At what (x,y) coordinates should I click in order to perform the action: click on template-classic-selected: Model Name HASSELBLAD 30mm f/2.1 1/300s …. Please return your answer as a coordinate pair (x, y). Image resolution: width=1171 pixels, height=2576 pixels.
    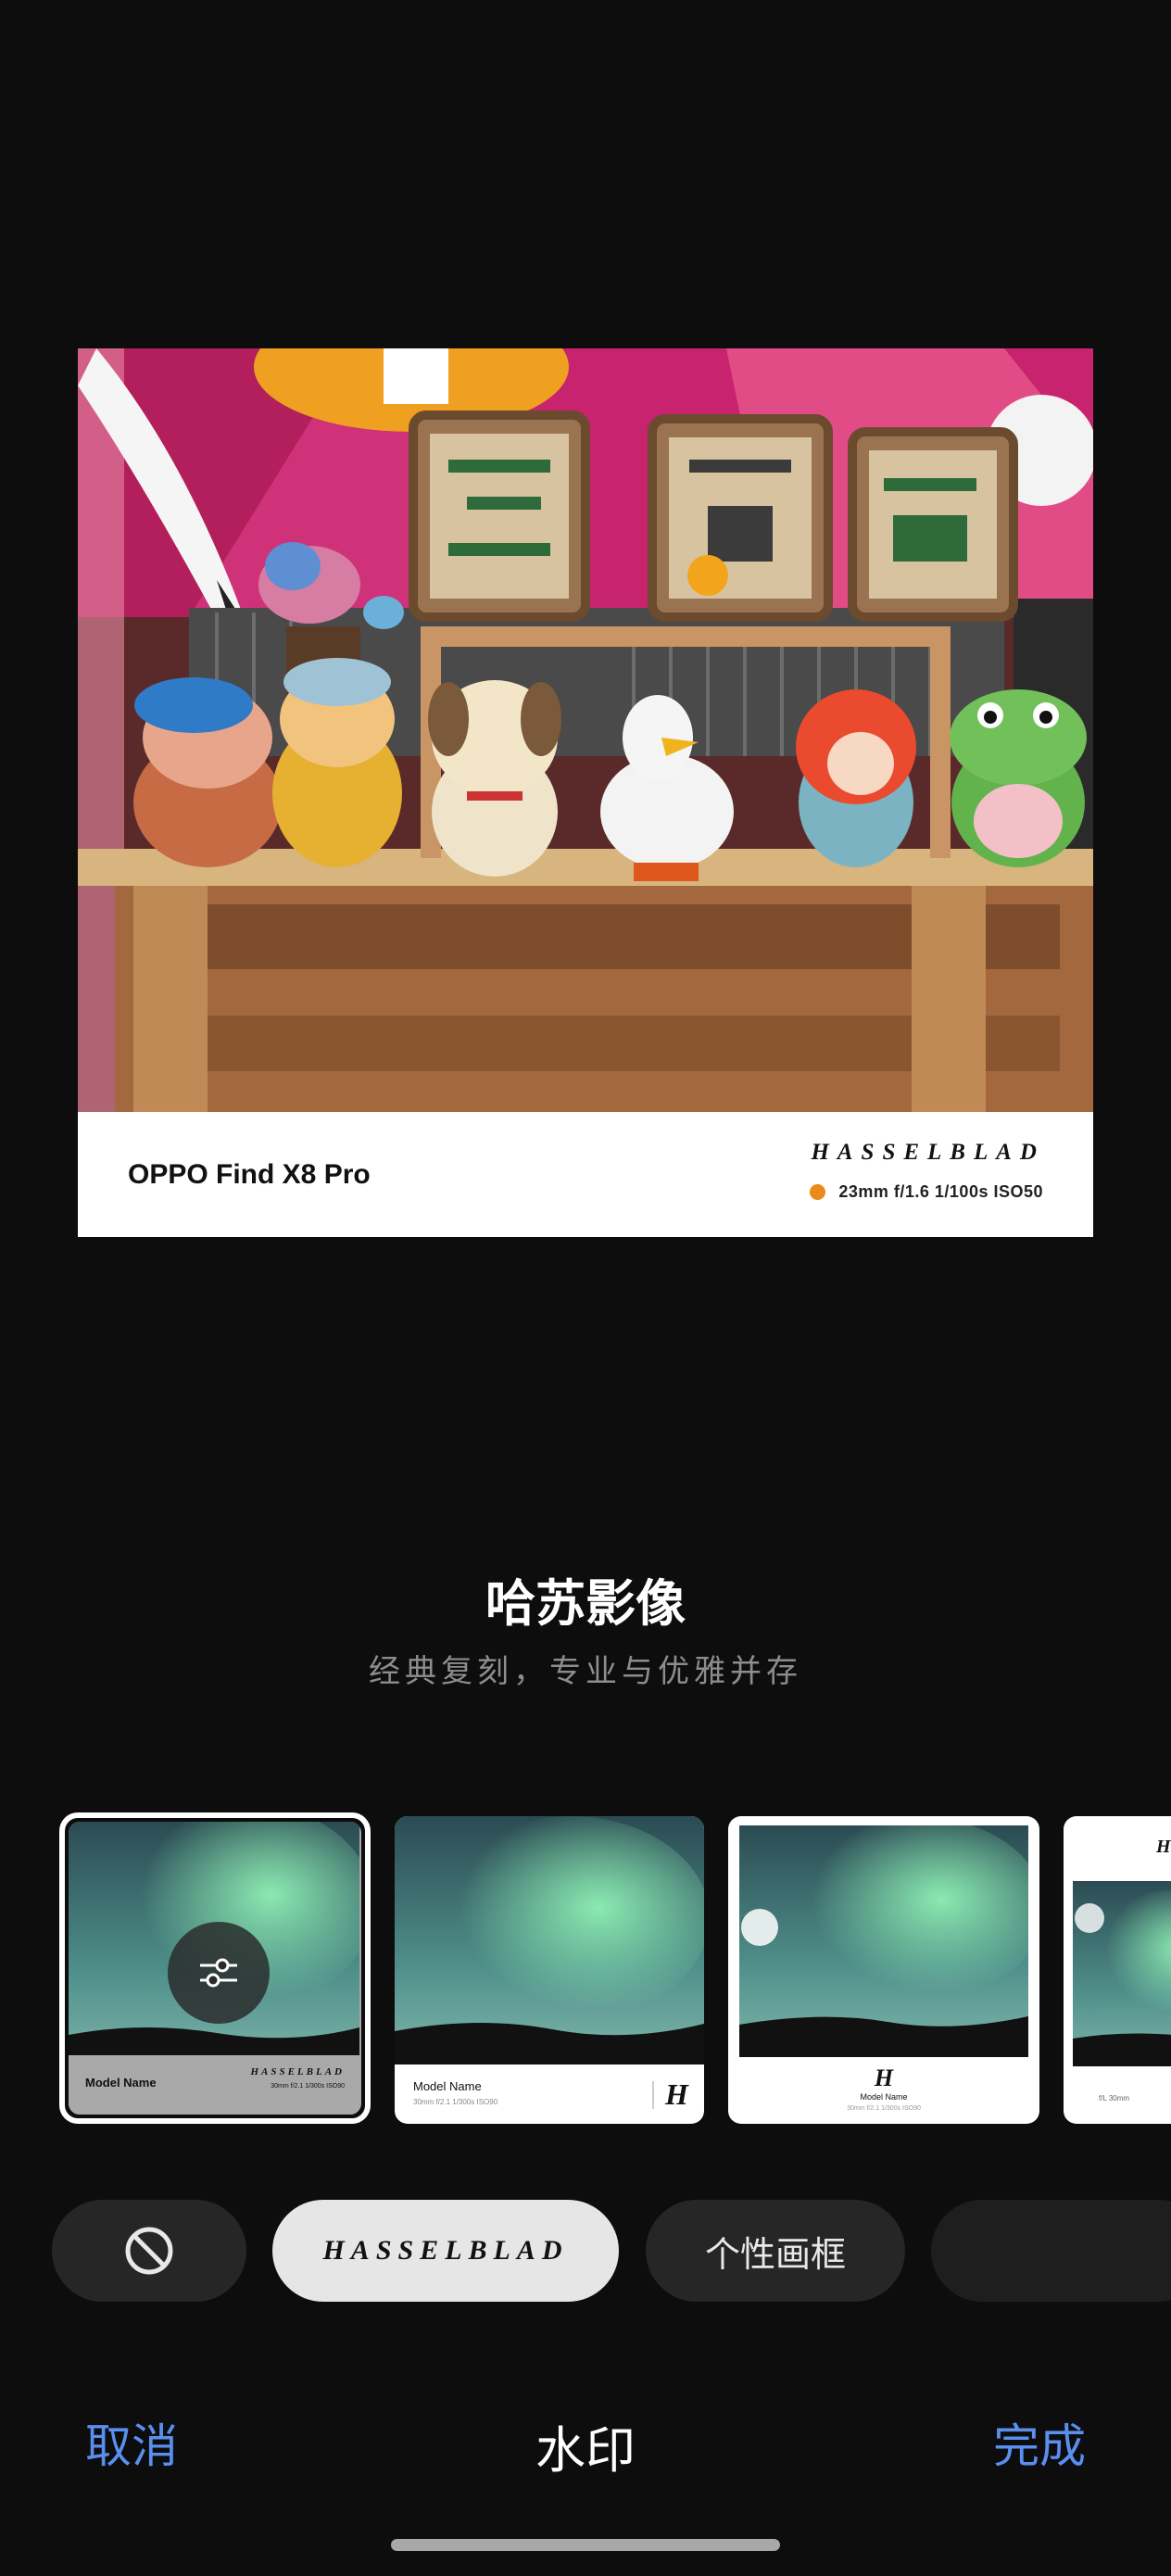
    Looking at the image, I should click on (215, 1968).